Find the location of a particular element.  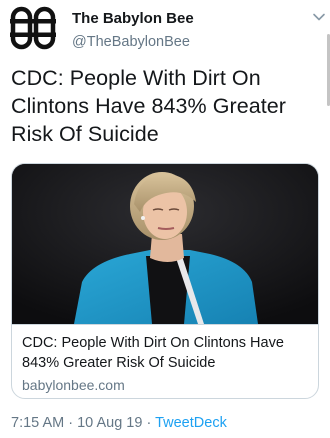

tweet-time: 7:15 AM is located at coordinates (37, 423).